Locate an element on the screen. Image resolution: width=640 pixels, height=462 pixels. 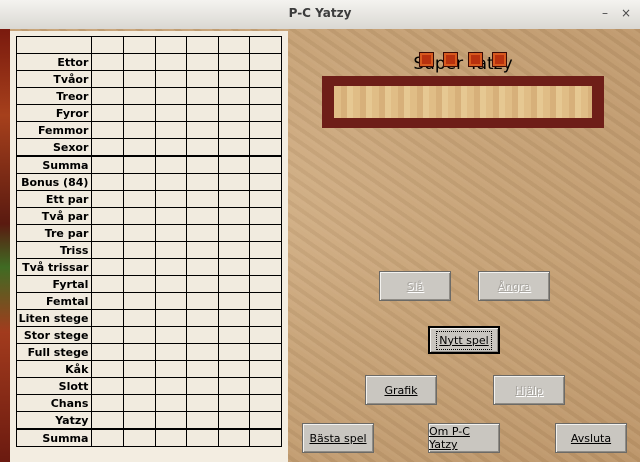
minimize-icon: – is located at coordinates (605, 13).